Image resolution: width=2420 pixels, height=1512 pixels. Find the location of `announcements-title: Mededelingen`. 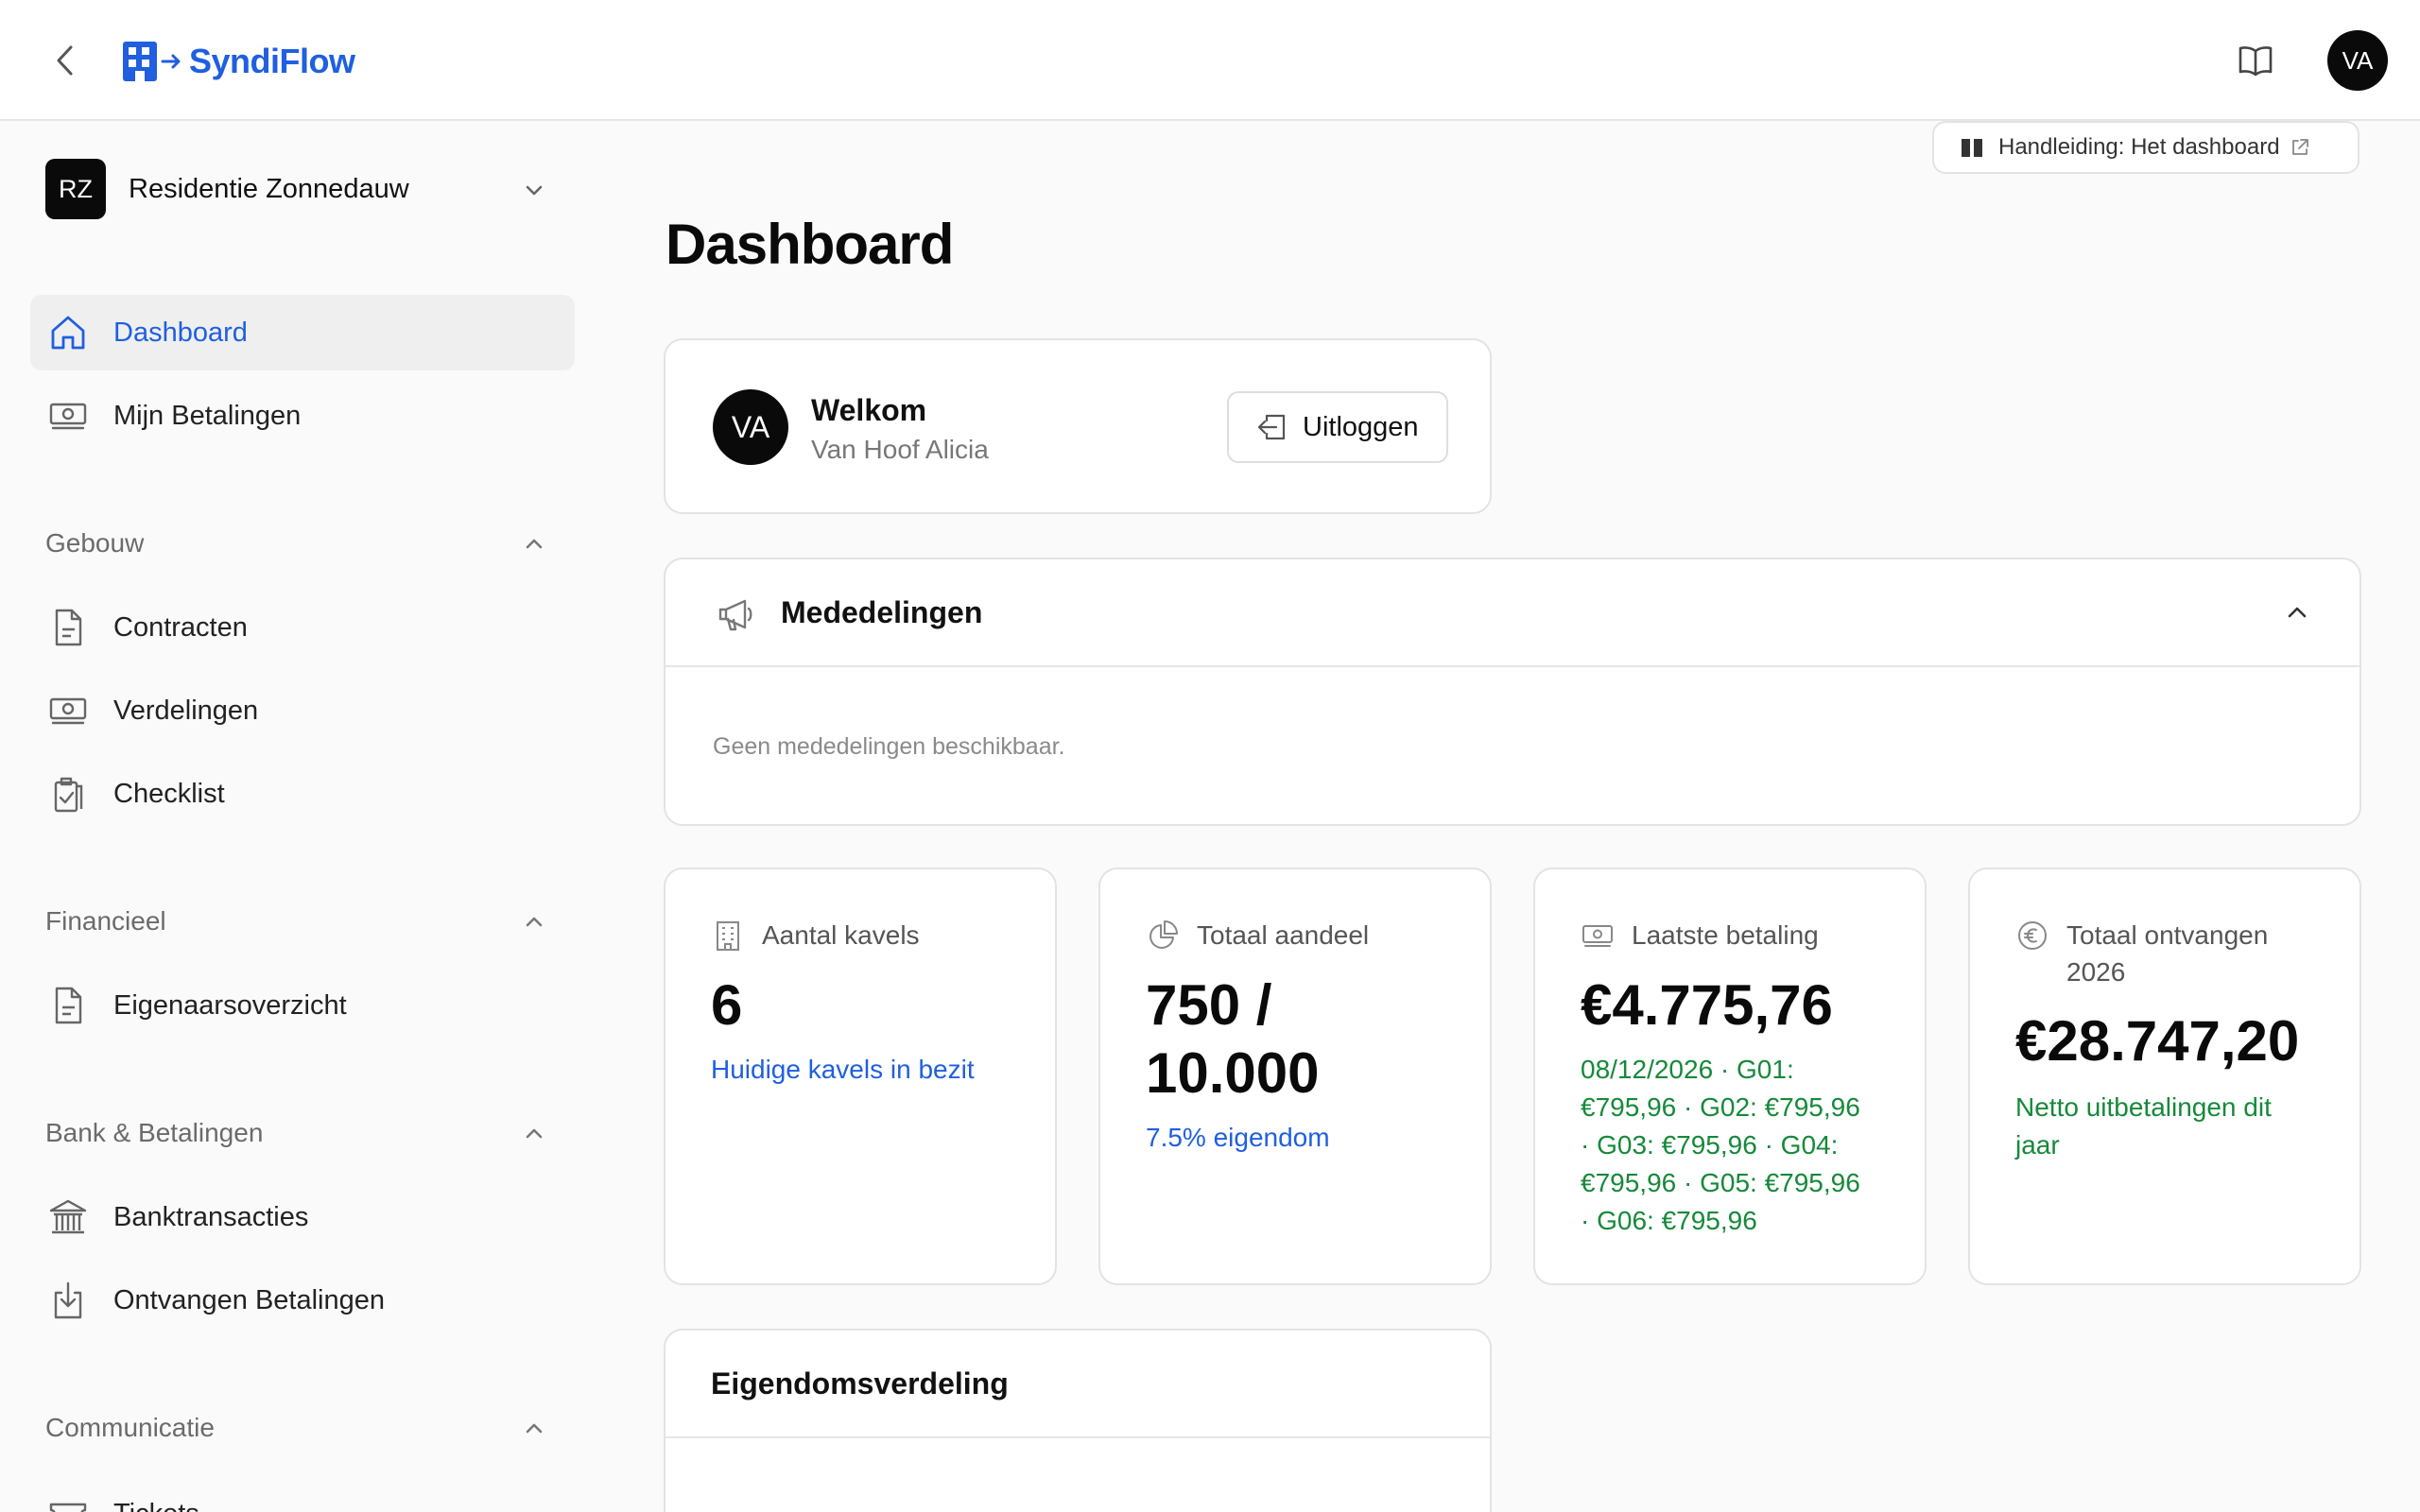

announcements-title: Mededelingen is located at coordinates (882, 612).